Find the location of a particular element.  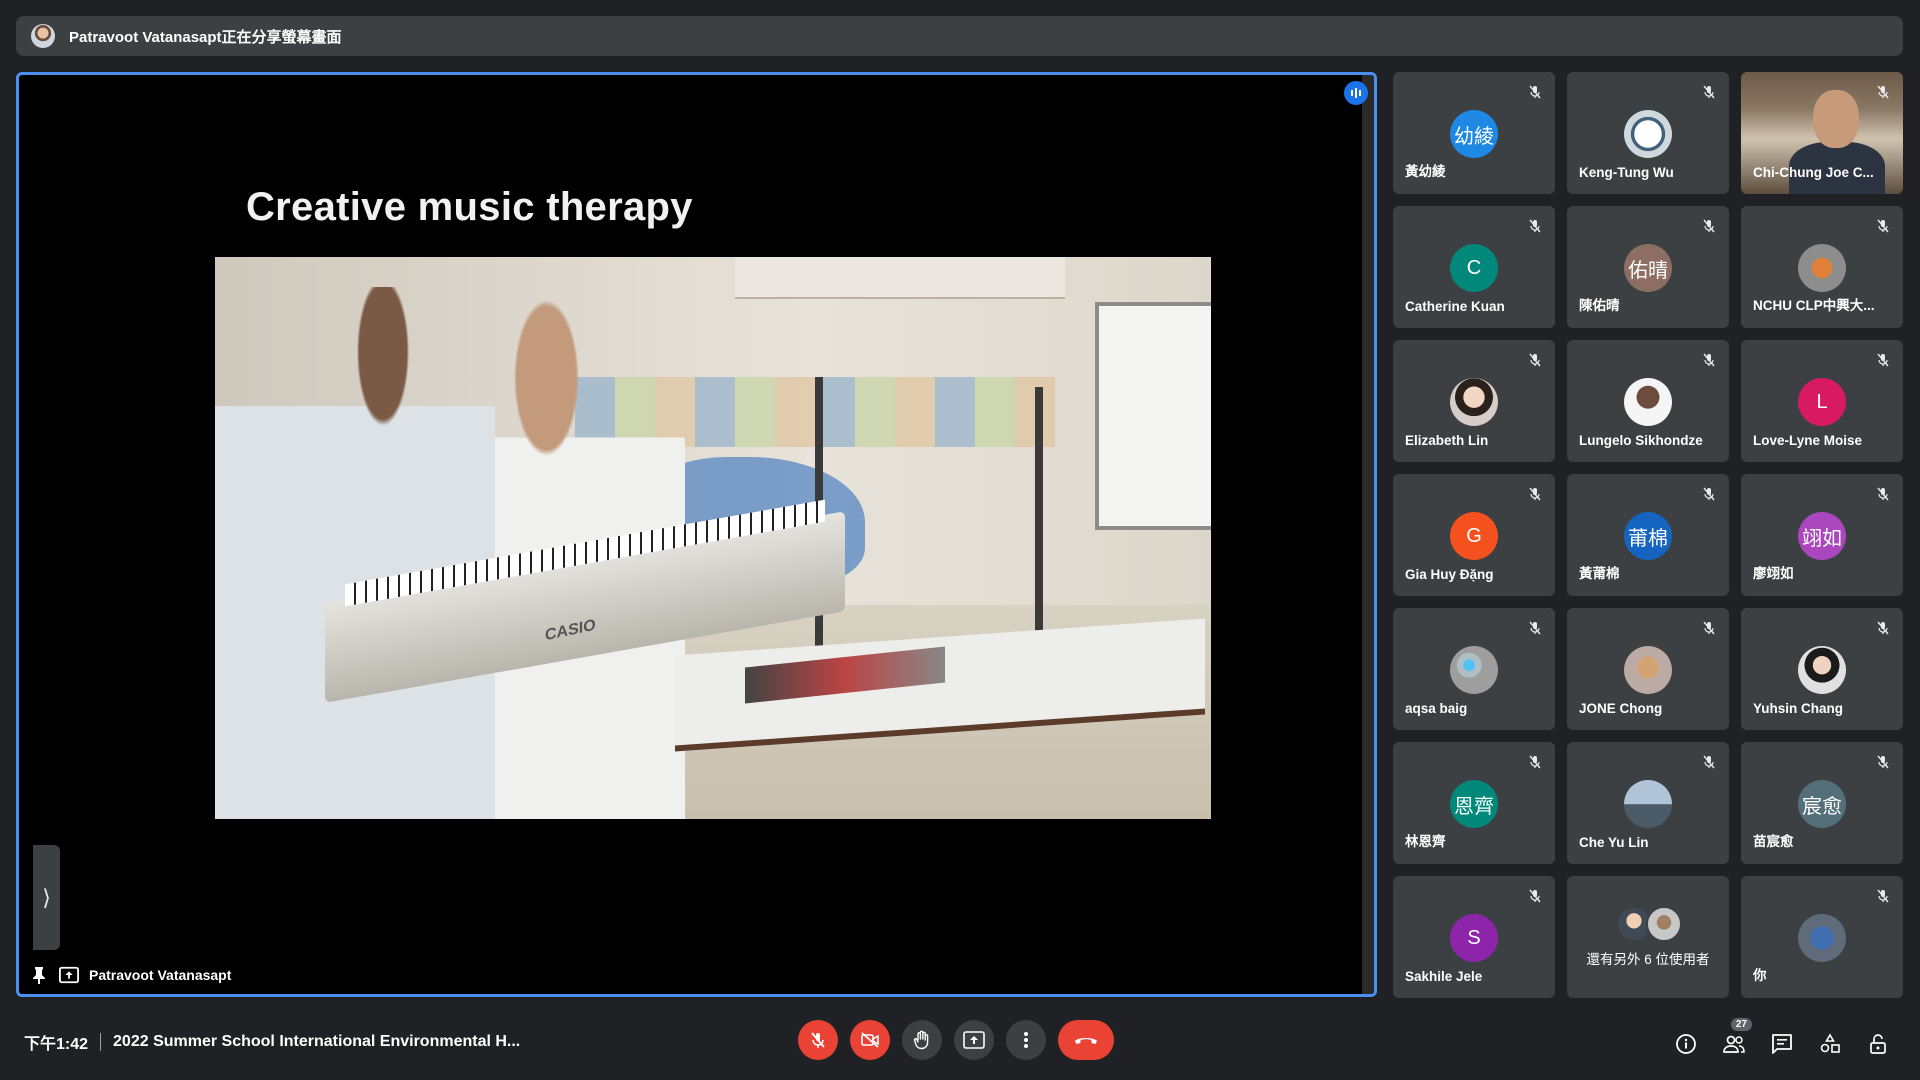

raise-hand-button is located at coordinates (922, 1040).